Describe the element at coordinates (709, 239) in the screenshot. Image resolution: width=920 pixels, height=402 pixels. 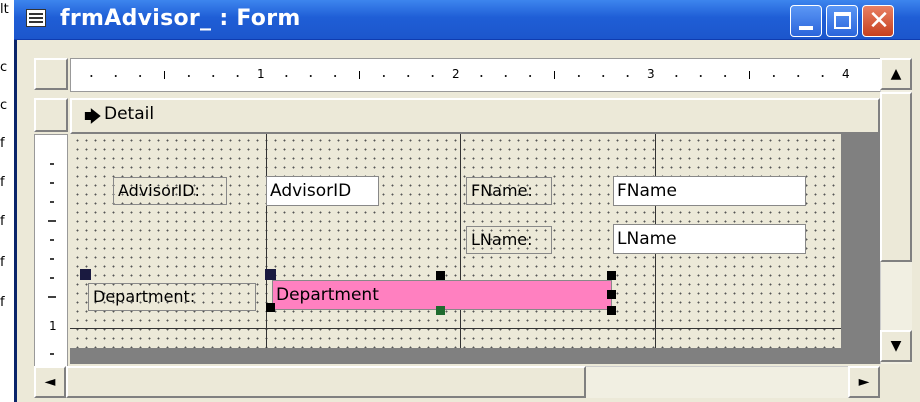
I see `lname-textbox: LName` at that location.